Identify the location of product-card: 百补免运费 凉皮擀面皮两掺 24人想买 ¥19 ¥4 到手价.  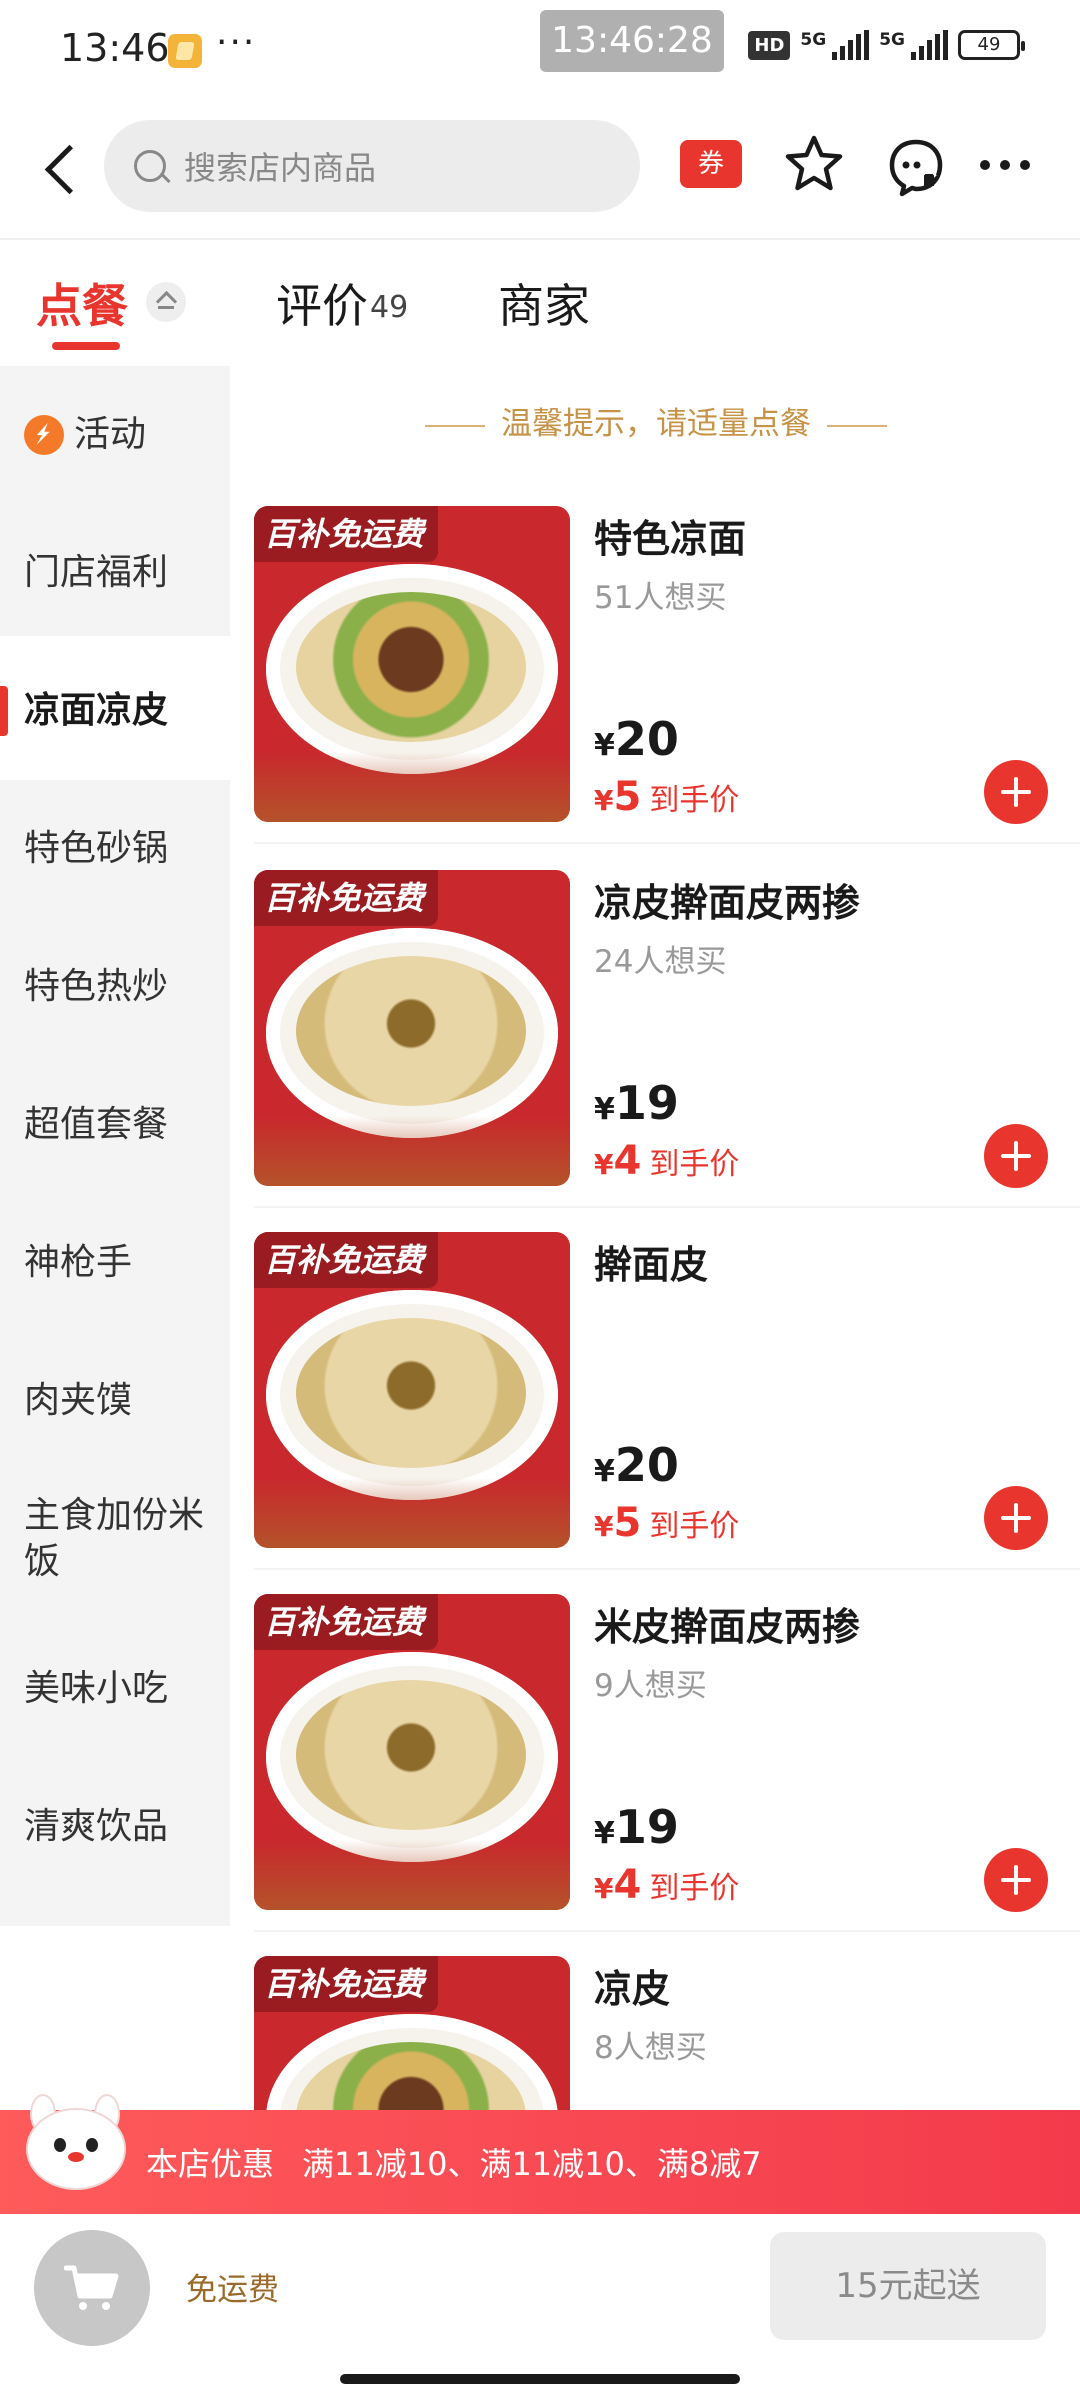
(667, 1051).